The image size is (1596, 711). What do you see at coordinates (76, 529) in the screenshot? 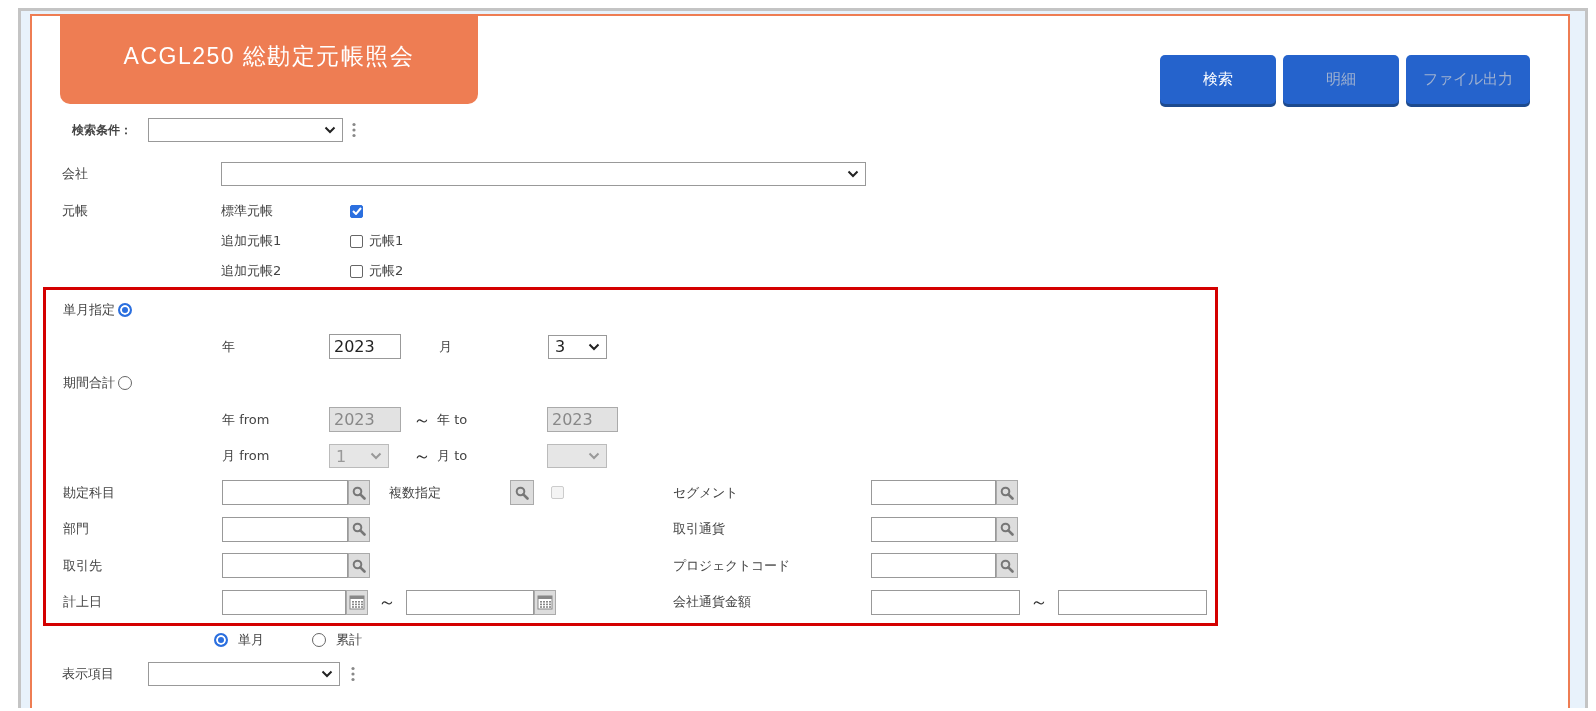
I see `field-label: 部門` at bounding box center [76, 529].